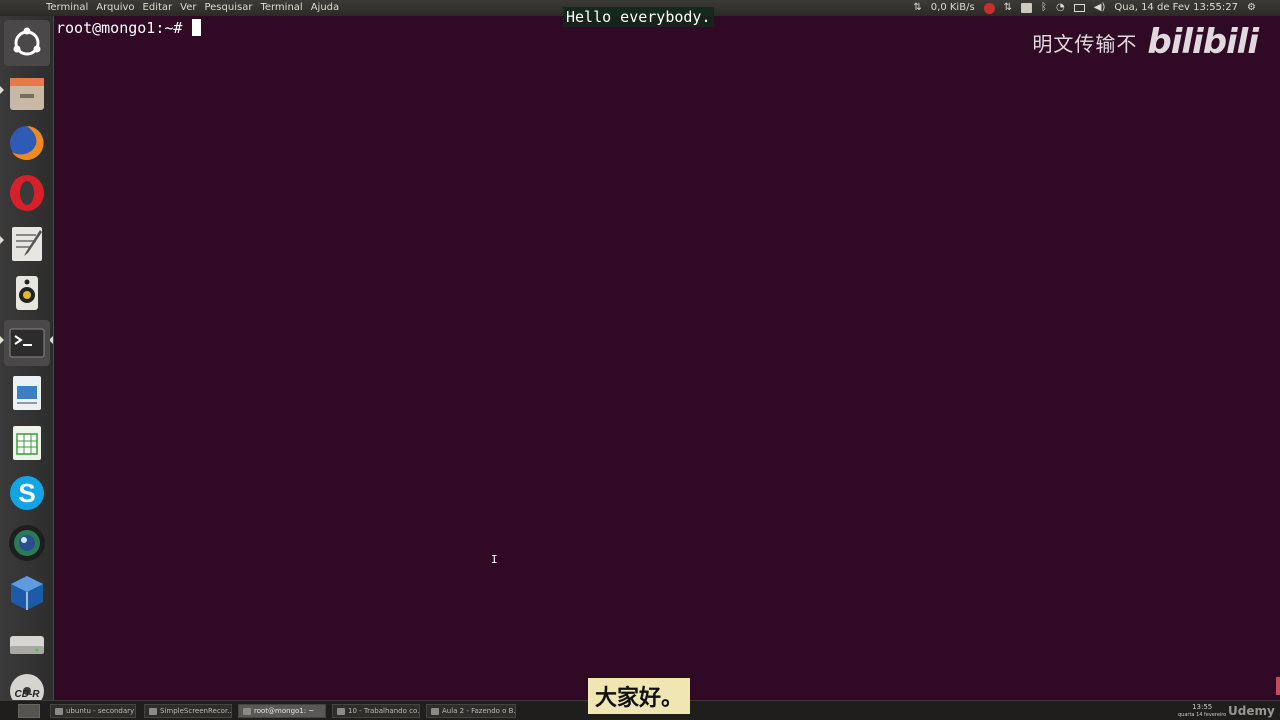  I want to click on keyboard-layout-icon, so click(1027, 8).